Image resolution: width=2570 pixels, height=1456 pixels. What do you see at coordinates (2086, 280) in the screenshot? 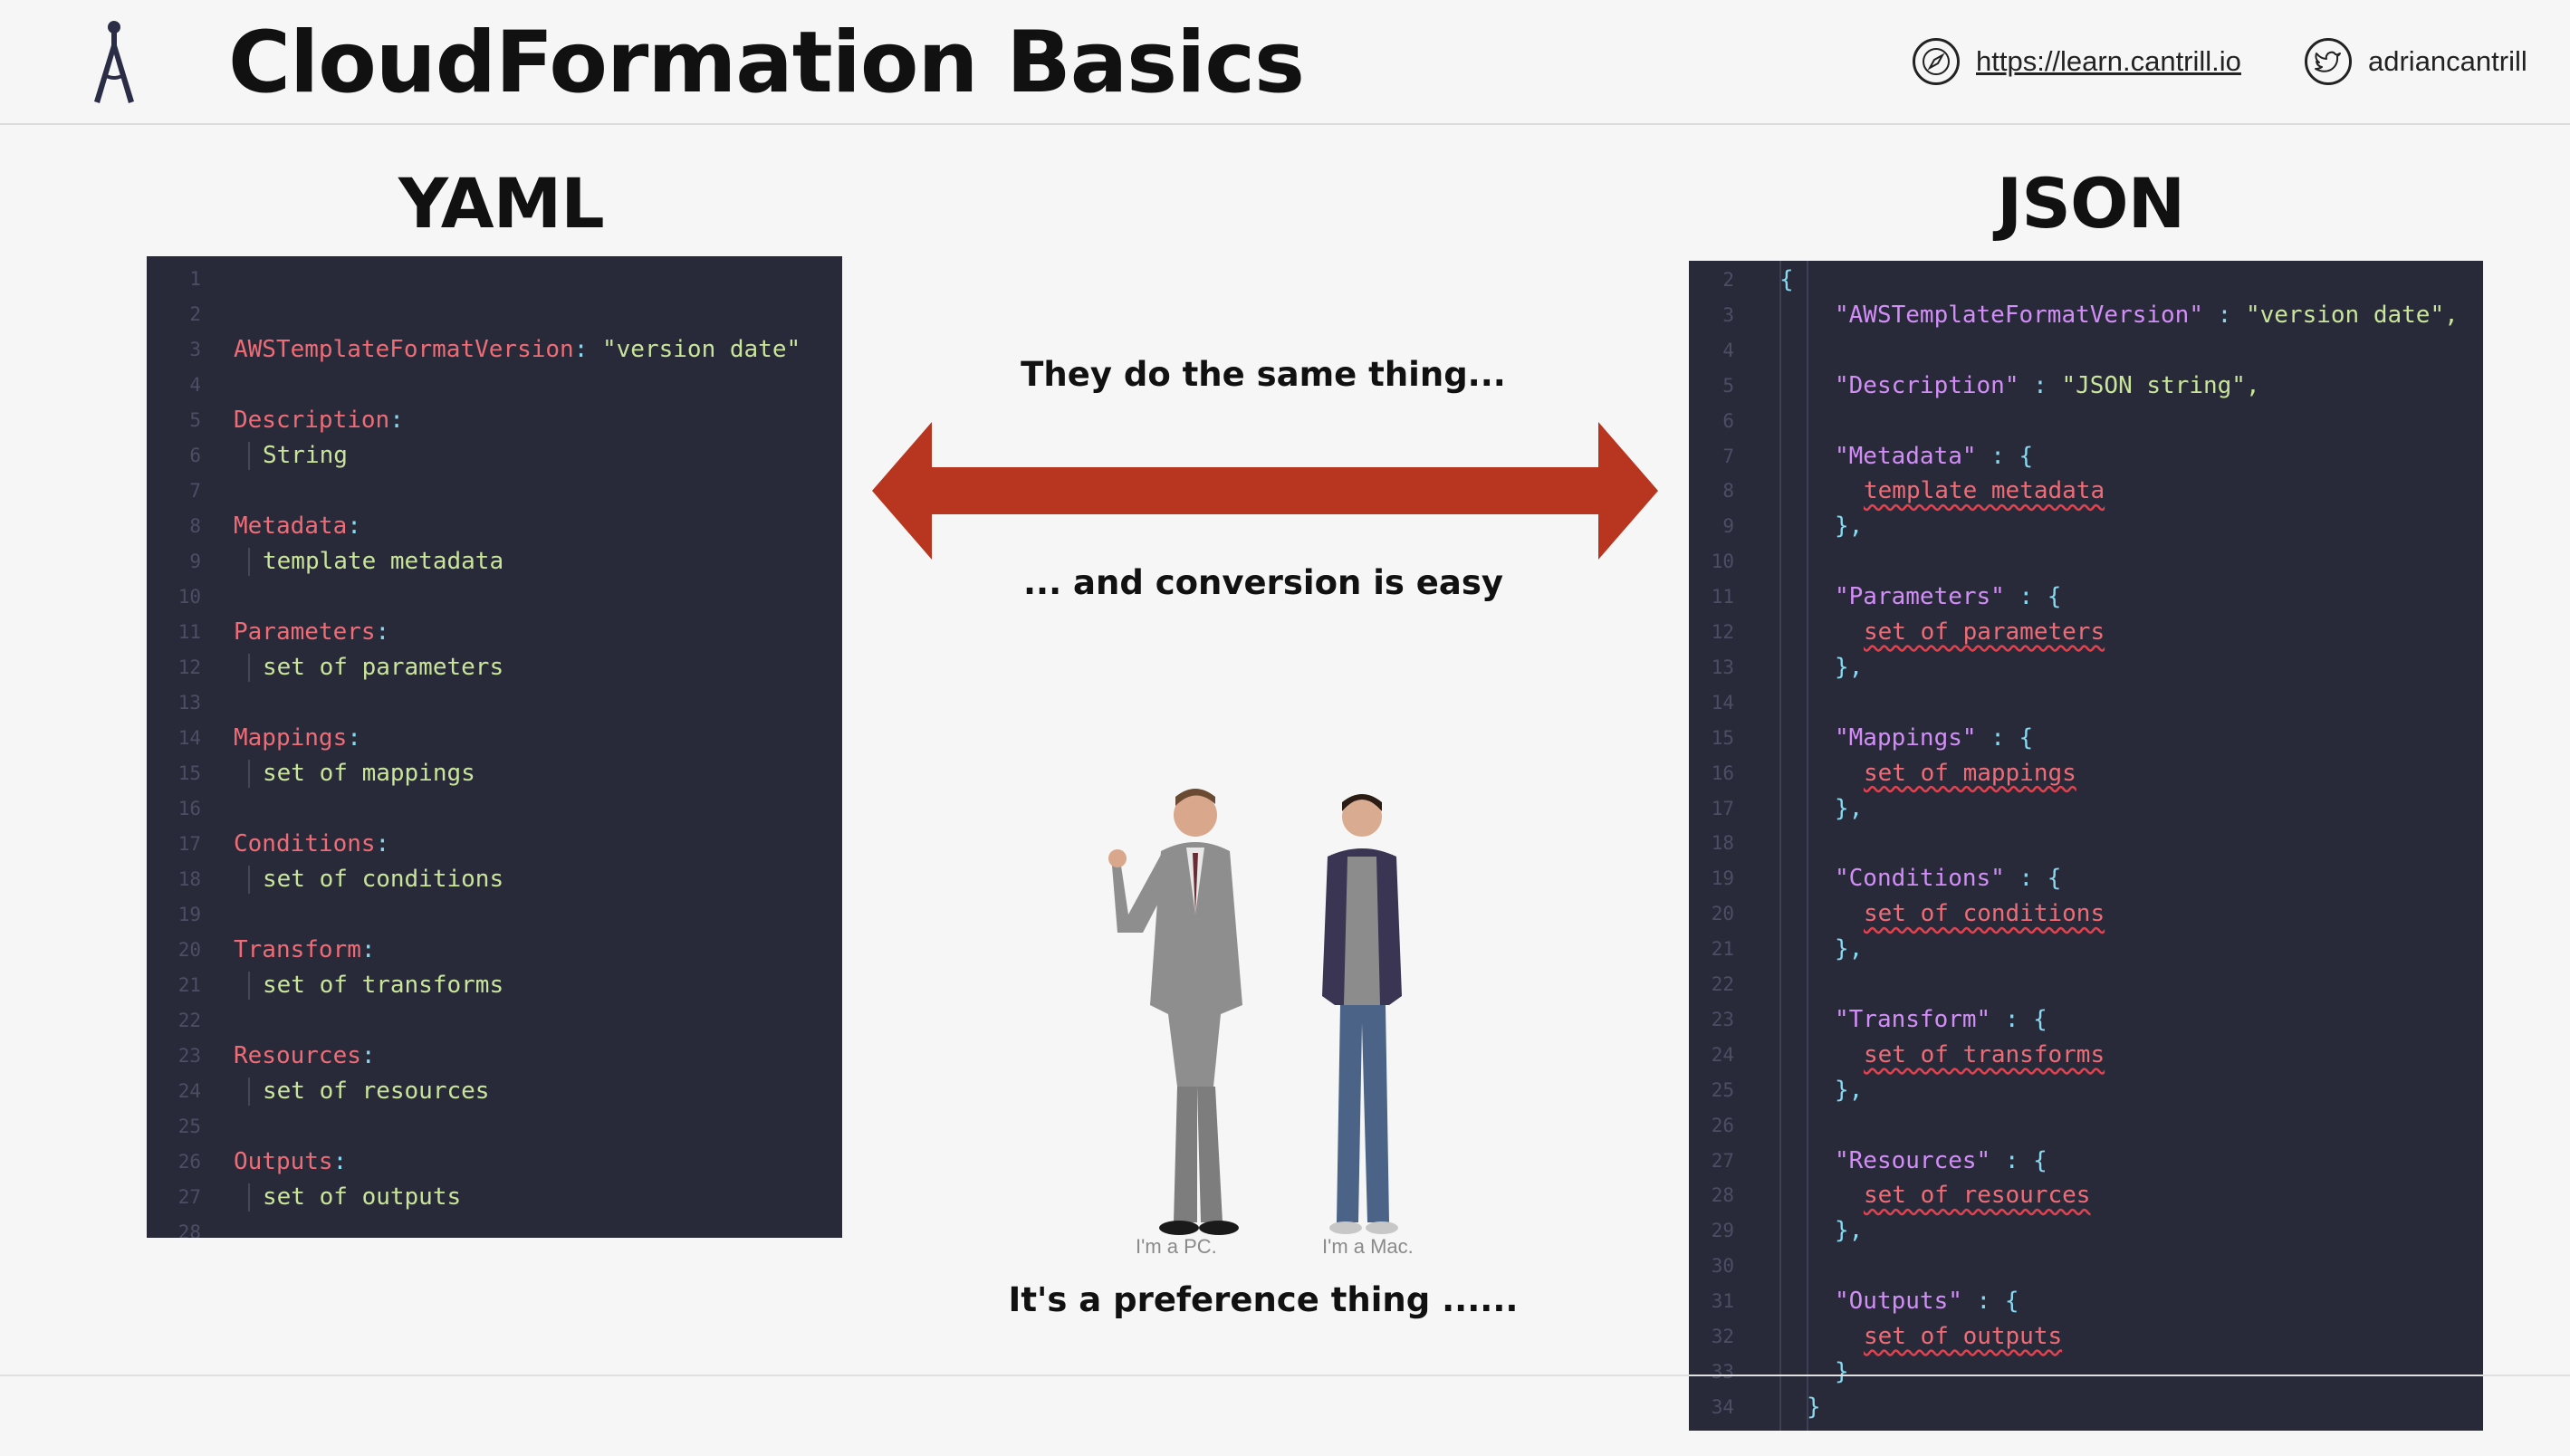
I see `code-line: 2{` at bounding box center [2086, 280].